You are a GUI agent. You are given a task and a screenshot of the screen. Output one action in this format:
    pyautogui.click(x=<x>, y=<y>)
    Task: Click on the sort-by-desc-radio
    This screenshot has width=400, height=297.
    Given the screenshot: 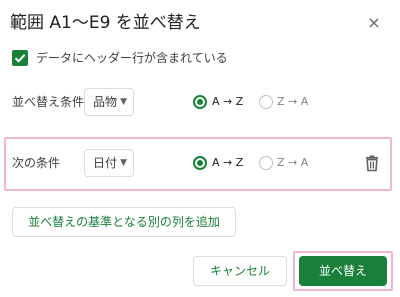 What is the action you would take?
    pyautogui.click(x=266, y=102)
    